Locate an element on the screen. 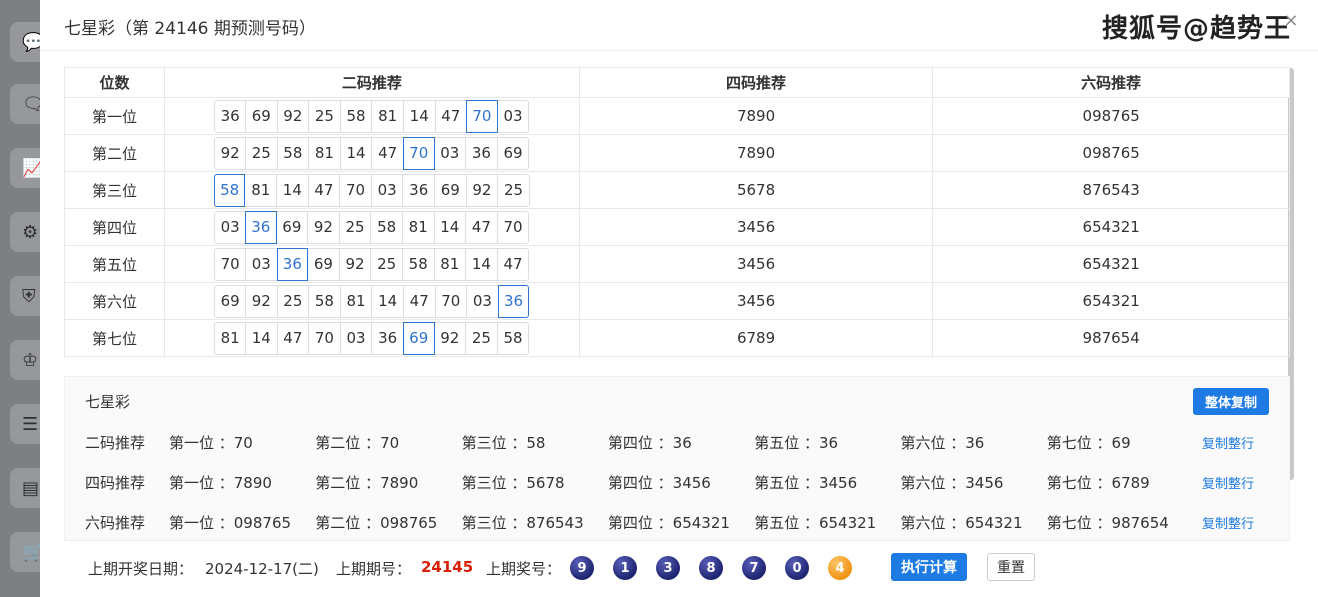  two-code-cell: 58 81 14 47 70 03 36 69 92 25 is located at coordinates (371, 190).